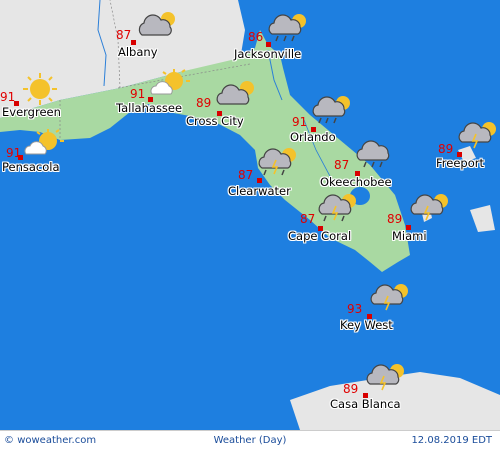 The image size is (500, 451). Describe the element at coordinates (259, 191) in the screenshot. I see `label-clearwater: Clearwater` at that location.